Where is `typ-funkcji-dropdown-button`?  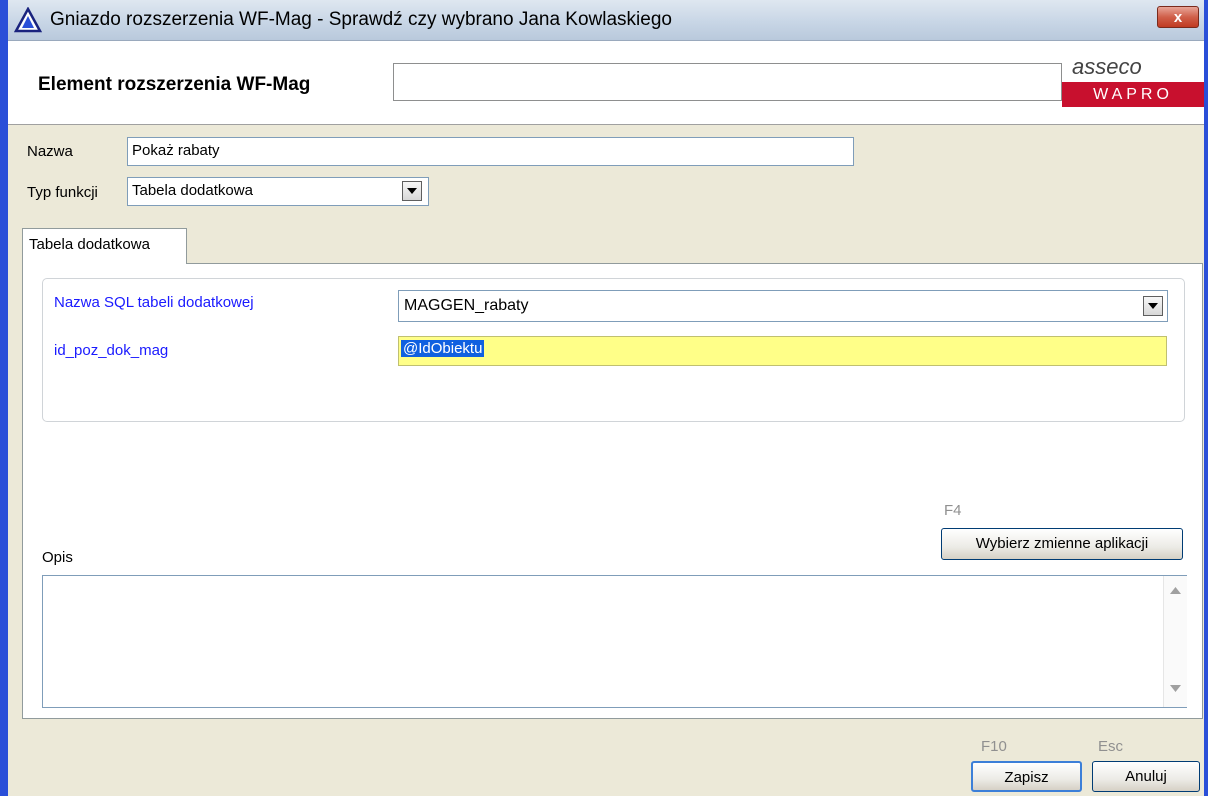 typ-funkcji-dropdown-button is located at coordinates (412, 191).